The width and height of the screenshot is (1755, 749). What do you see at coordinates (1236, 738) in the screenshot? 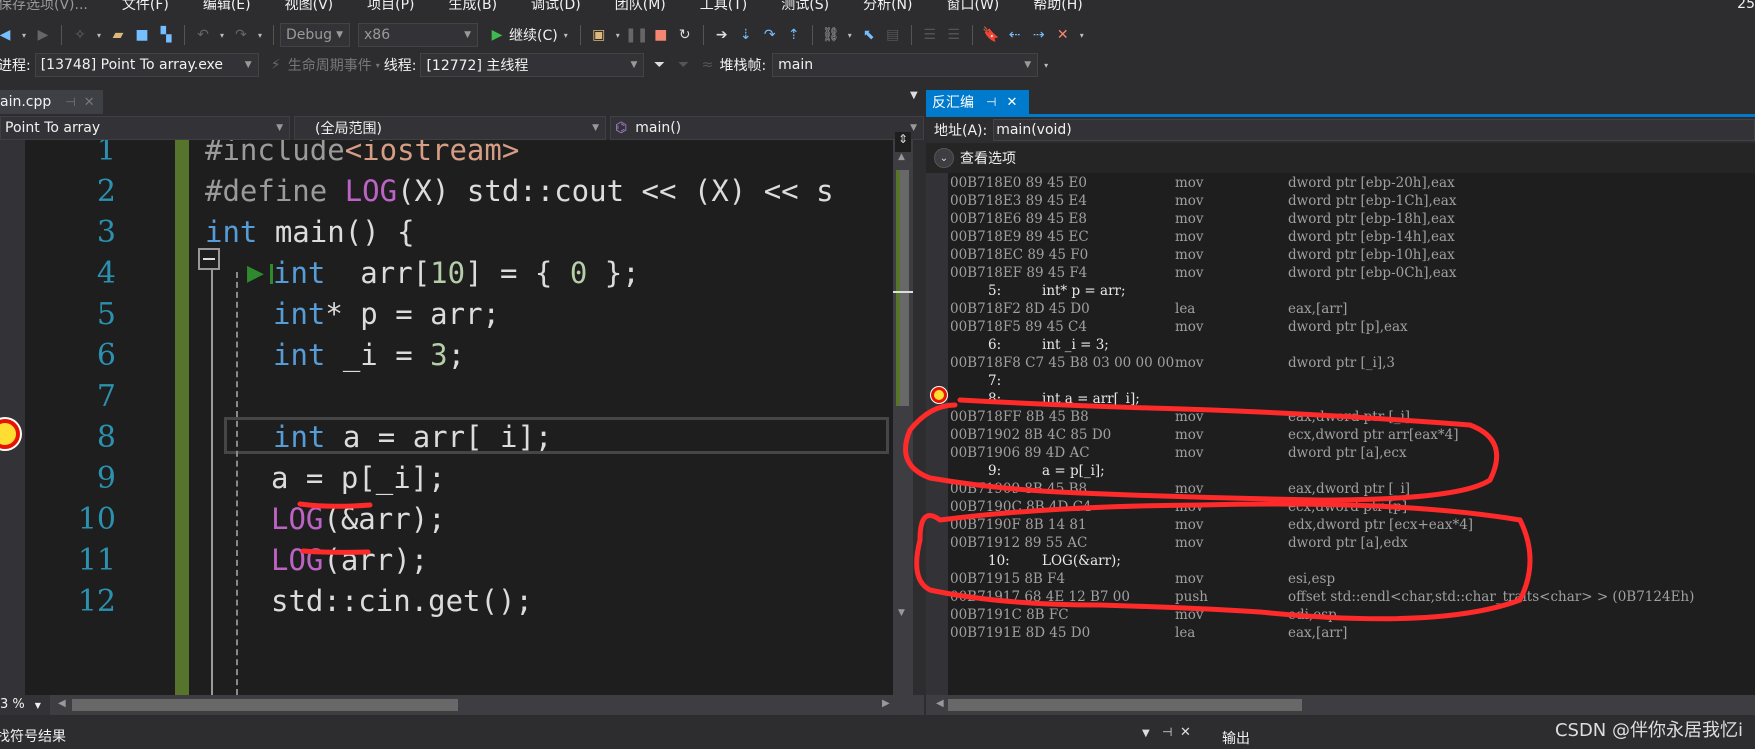
I see `output-panel-title: 输出` at bounding box center [1236, 738].